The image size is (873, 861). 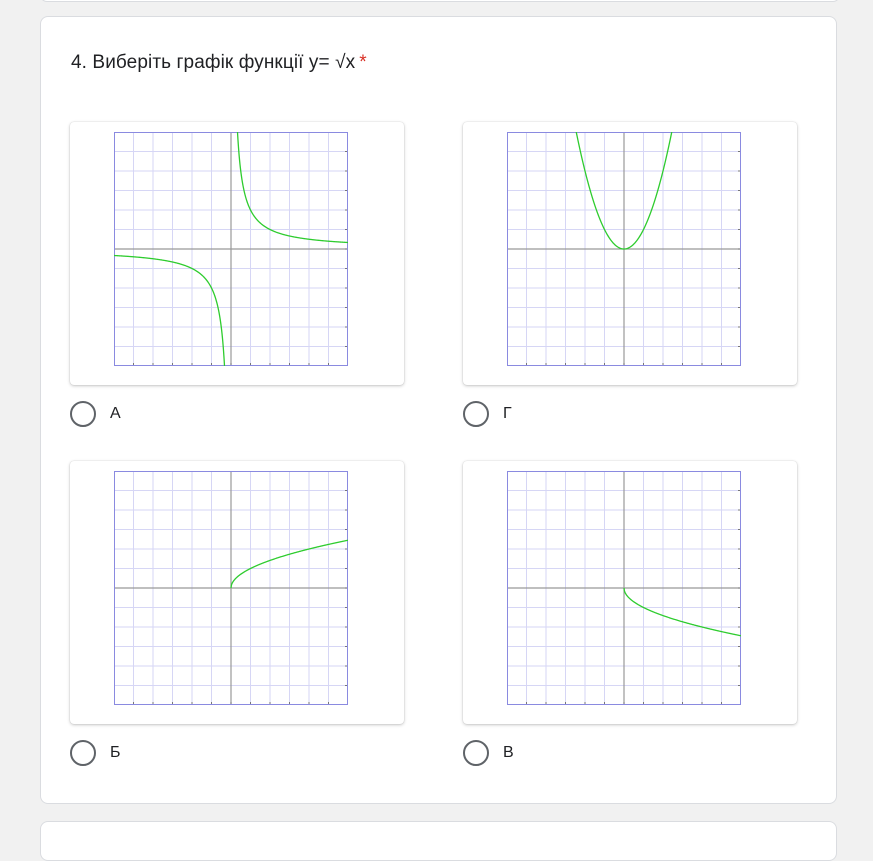 What do you see at coordinates (213, 62) in the screenshot?
I see `question-text: 4. Виберіть графік функції у= √х` at bounding box center [213, 62].